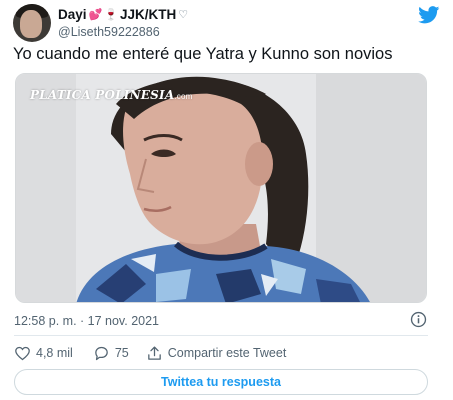 The height and width of the screenshot is (400, 453). I want to click on display-name: Dayi 💕 🍷 JJK/KTH ♡, so click(123, 15).